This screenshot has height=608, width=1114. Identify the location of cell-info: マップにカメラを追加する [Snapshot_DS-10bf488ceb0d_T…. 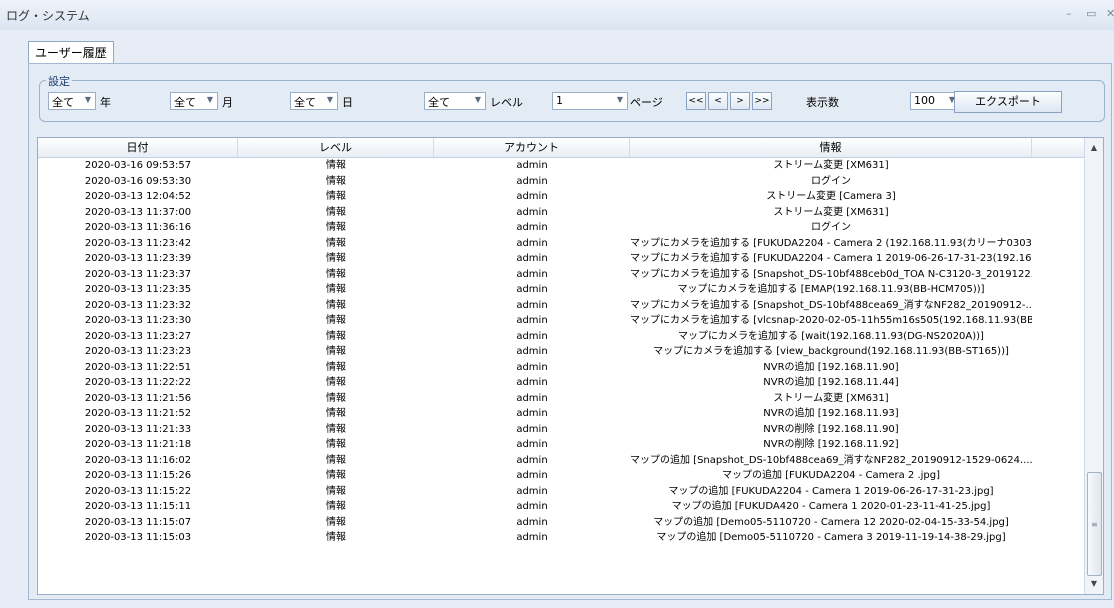
(831, 274).